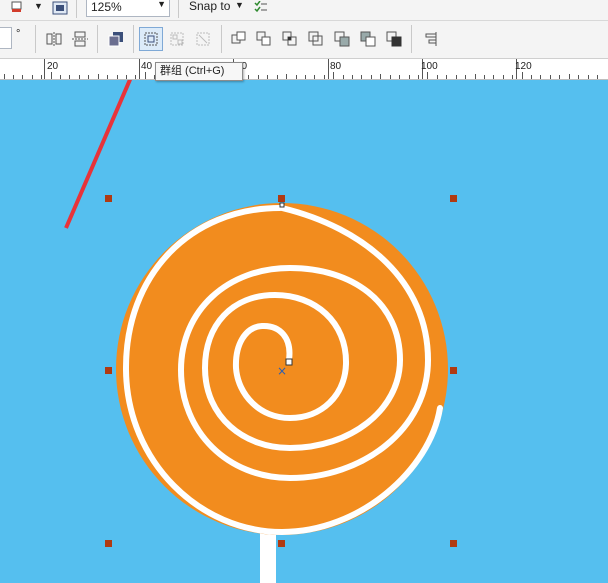 The height and width of the screenshot is (583, 608). Describe the element at coordinates (281, 198) in the screenshot. I see `selection-handle-top` at that location.